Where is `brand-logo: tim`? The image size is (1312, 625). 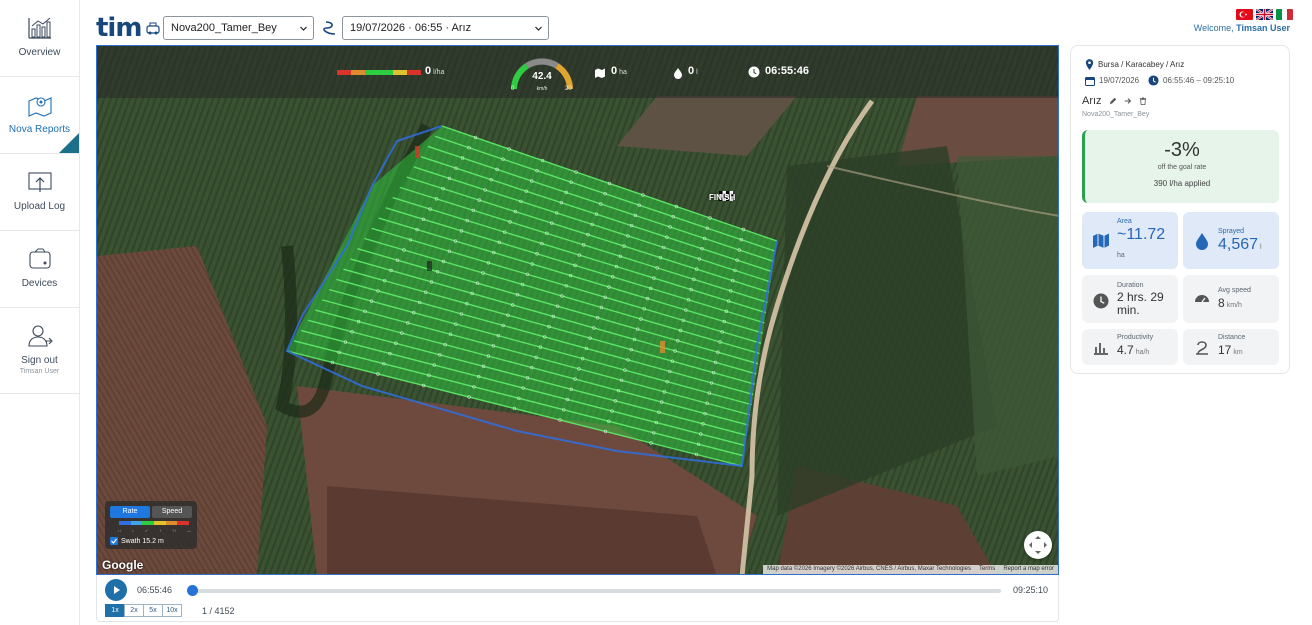 brand-logo: tim is located at coordinates (119, 28).